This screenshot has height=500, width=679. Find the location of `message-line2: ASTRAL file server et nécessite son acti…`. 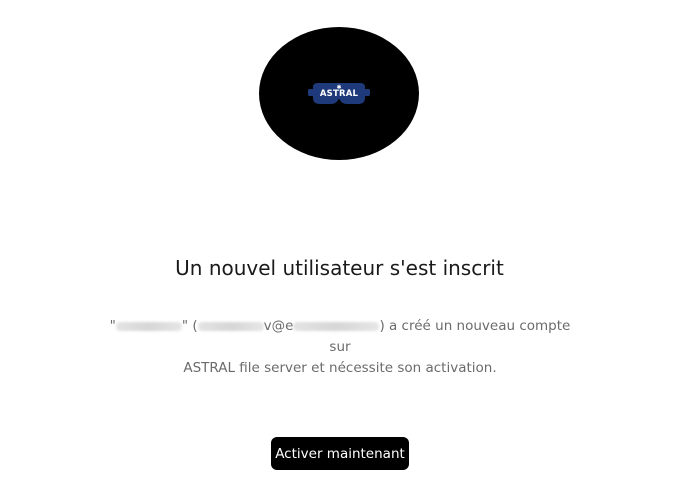

message-line2: ASTRAL file server et nécessite son acti… is located at coordinates (340, 368).